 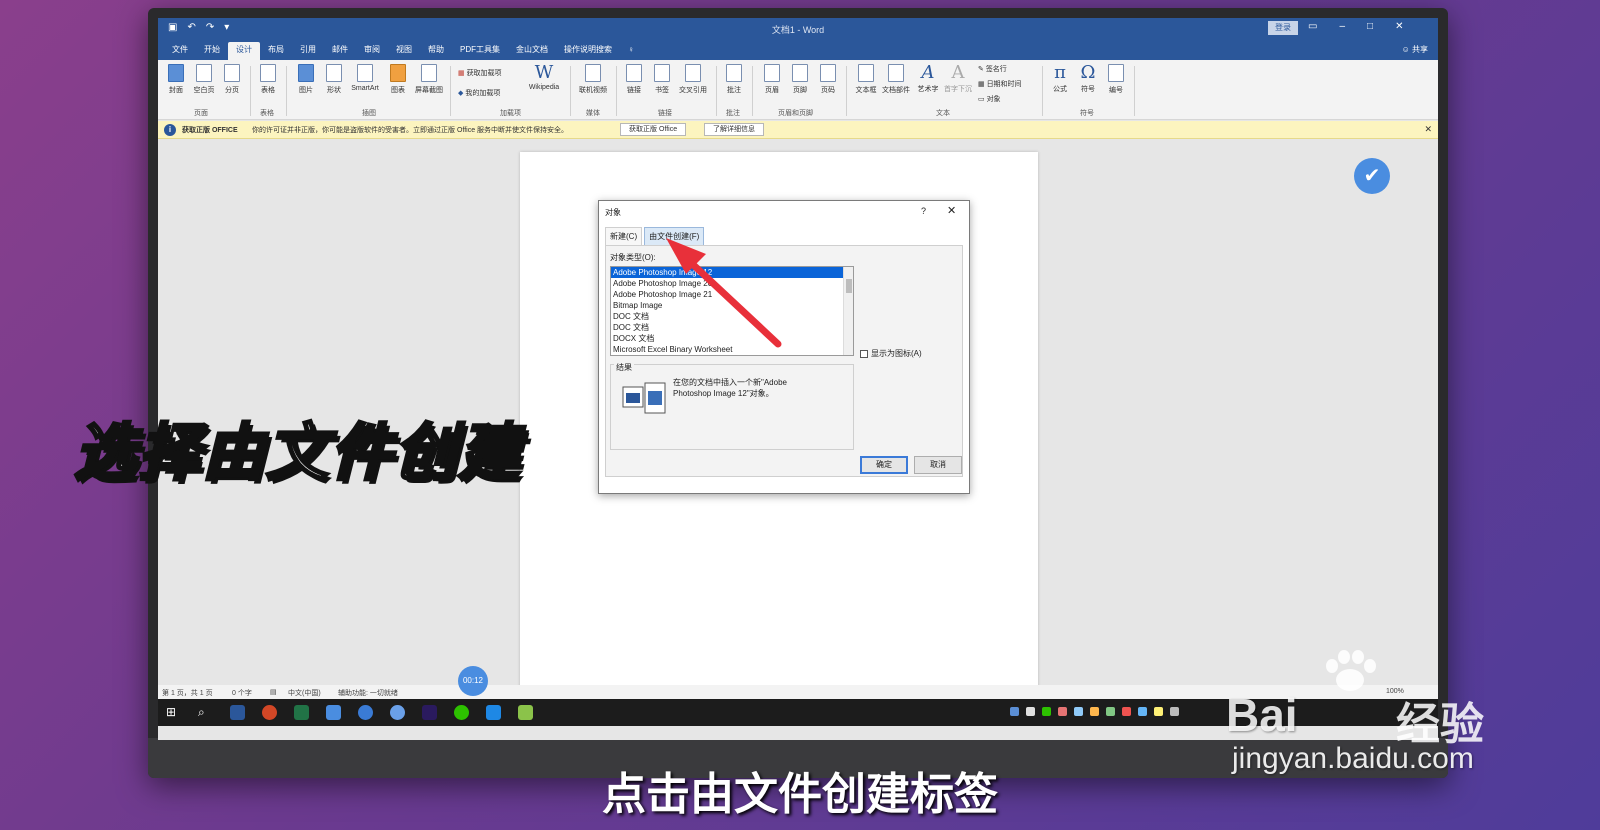 I want to click on tab-mailings: 审阅, so click(x=372, y=51).